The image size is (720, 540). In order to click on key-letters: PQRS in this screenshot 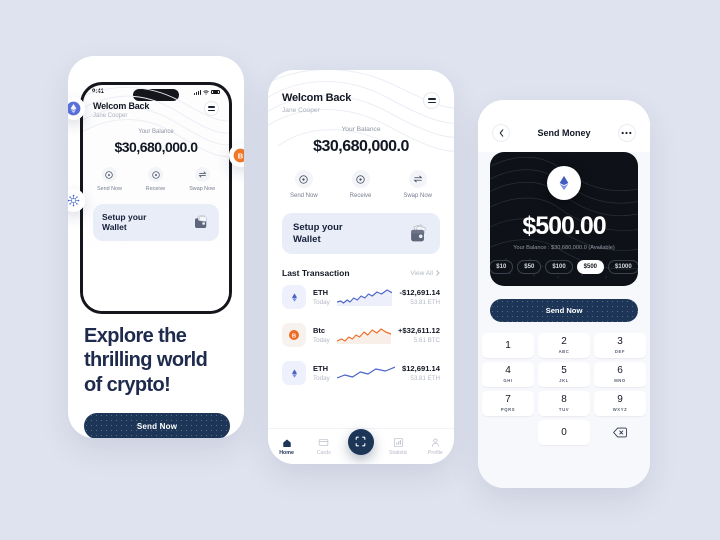, I will do `click(508, 409)`.